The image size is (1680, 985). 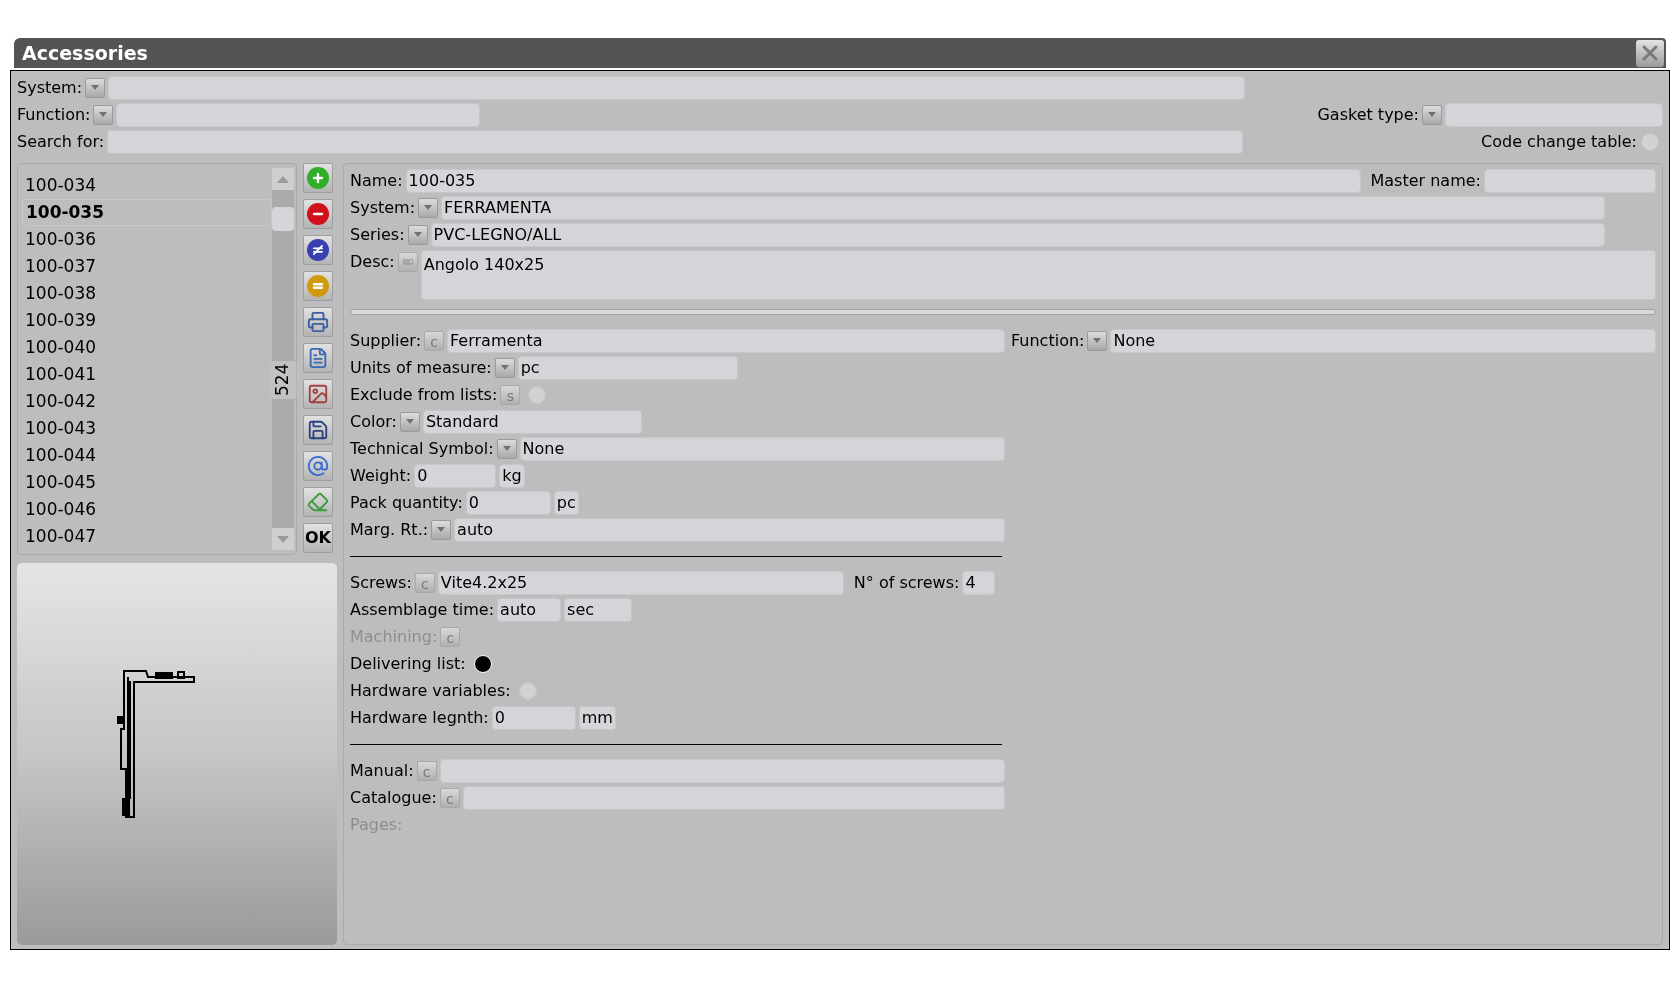 What do you see at coordinates (598, 609) in the screenshot?
I see `unit-field: sec` at bounding box center [598, 609].